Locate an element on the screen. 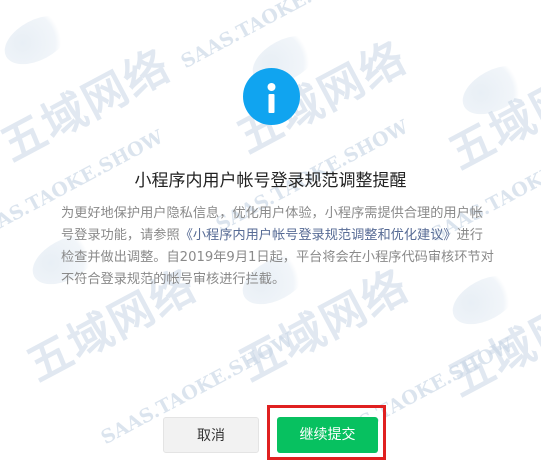 This screenshot has width=541, height=463. info-icon is located at coordinates (271, 96).